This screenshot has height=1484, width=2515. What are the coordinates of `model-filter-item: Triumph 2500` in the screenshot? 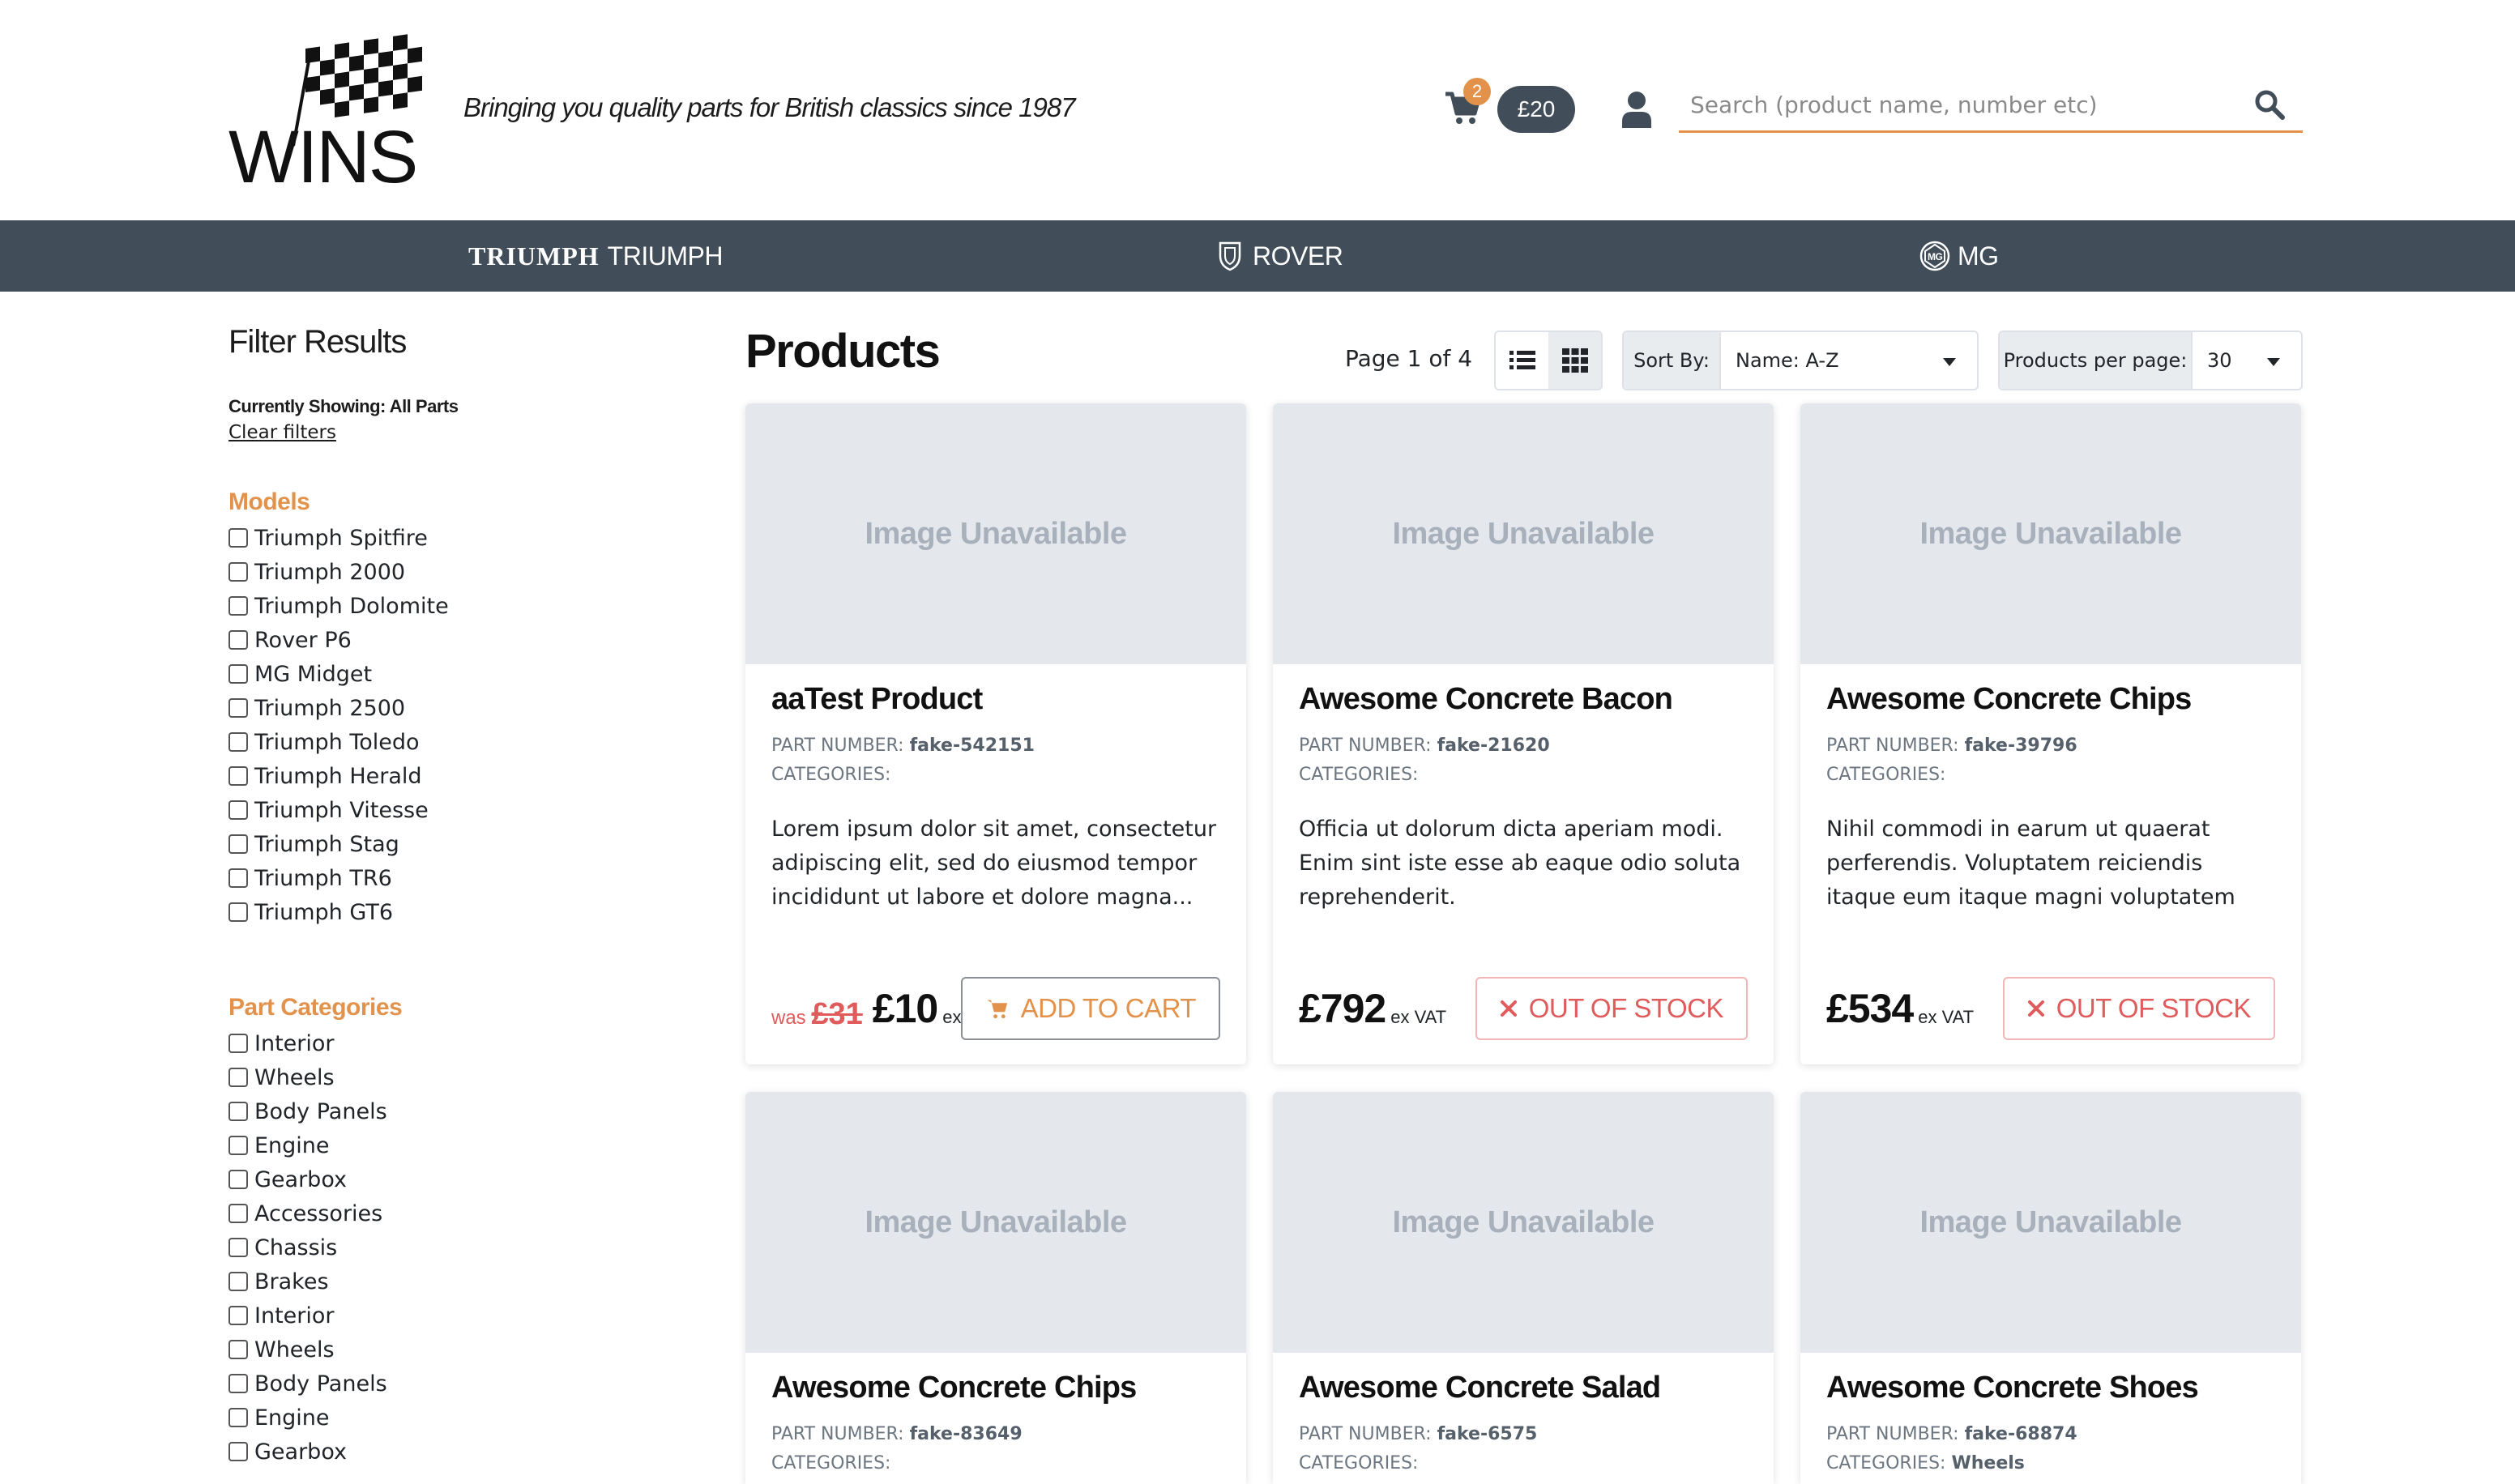 It's located at (455, 708).